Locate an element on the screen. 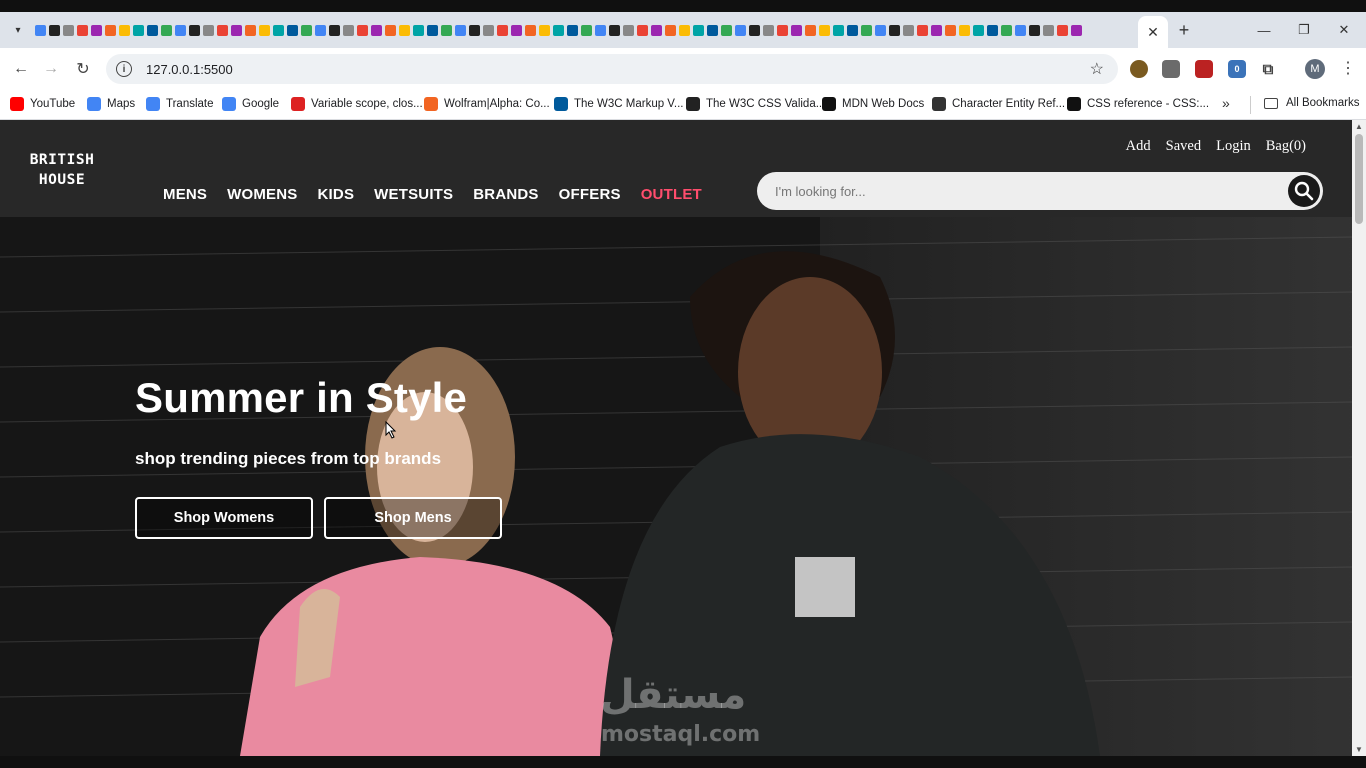  add-link: Add is located at coordinates (1138, 146).